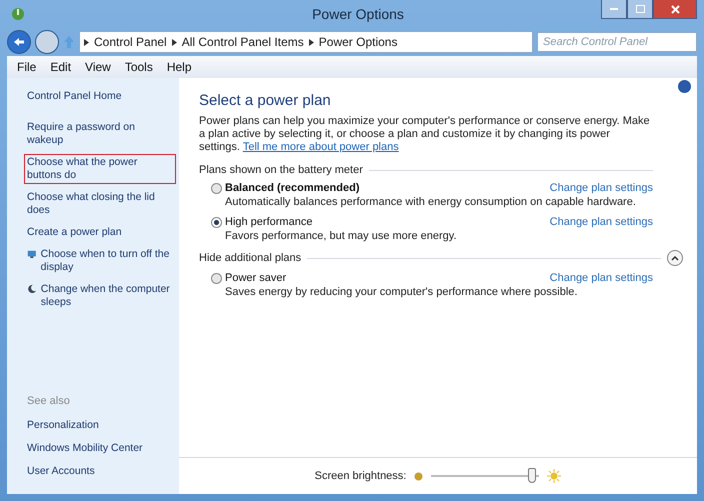 This screenshot has height=501, width=704. What do you see at coordinates (269, 222) in the screenshot?
I see `plan-name: High performance` at bounding box center [269, 222].